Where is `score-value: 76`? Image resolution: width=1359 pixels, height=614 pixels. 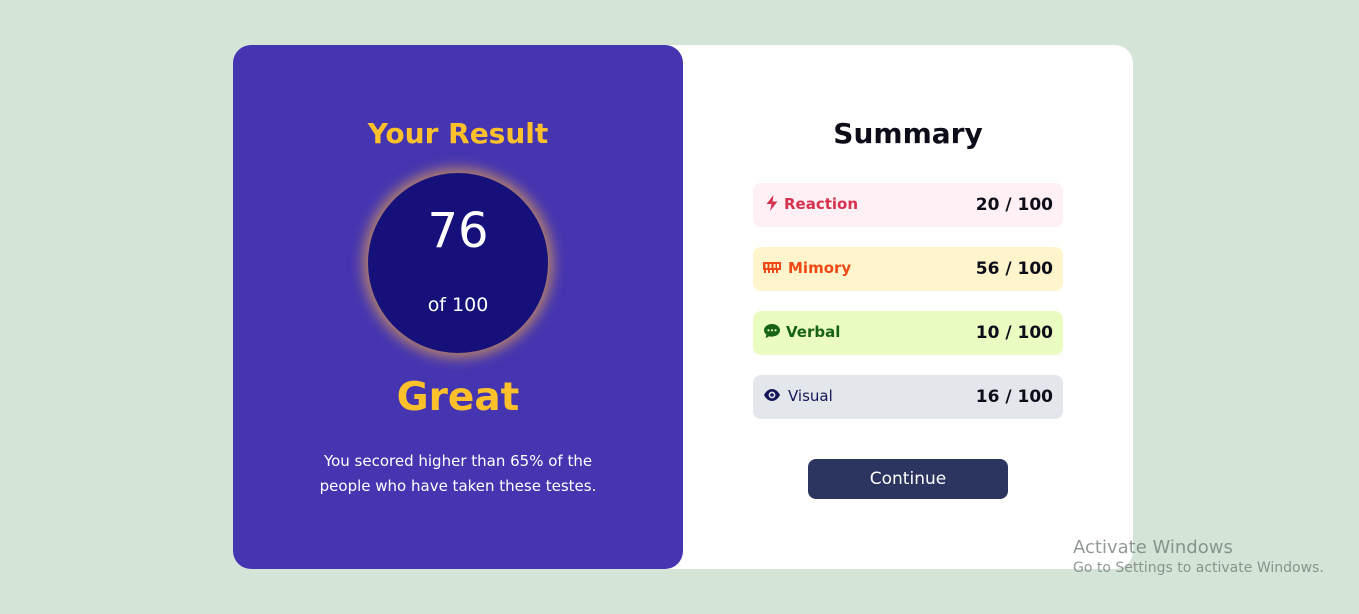 score-value: 76 is located at coordinates (458, 231).